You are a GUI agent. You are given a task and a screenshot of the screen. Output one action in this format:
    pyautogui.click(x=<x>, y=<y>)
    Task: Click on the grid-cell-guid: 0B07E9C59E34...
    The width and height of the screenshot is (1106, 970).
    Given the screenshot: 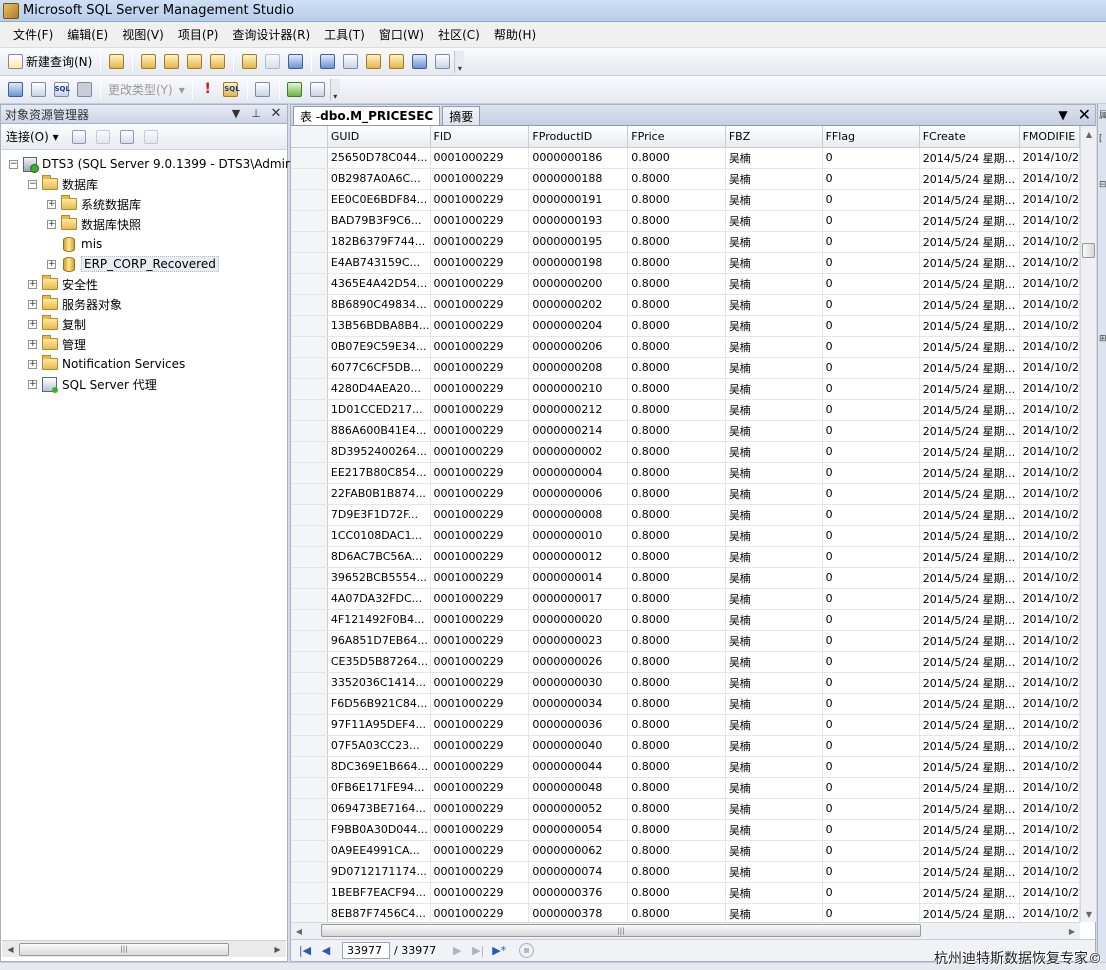 What is the action you would take?
    pyautogui.click(x=379, y=347)
    